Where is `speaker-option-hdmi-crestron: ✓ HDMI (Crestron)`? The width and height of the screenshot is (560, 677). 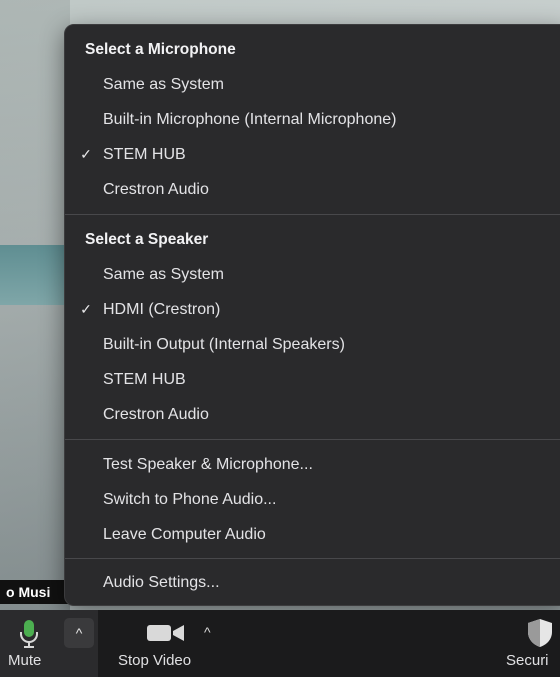 speaker-option-hdmi-crestron: ✓ HDMI (Crestron) is located at coordinates (312, 309).